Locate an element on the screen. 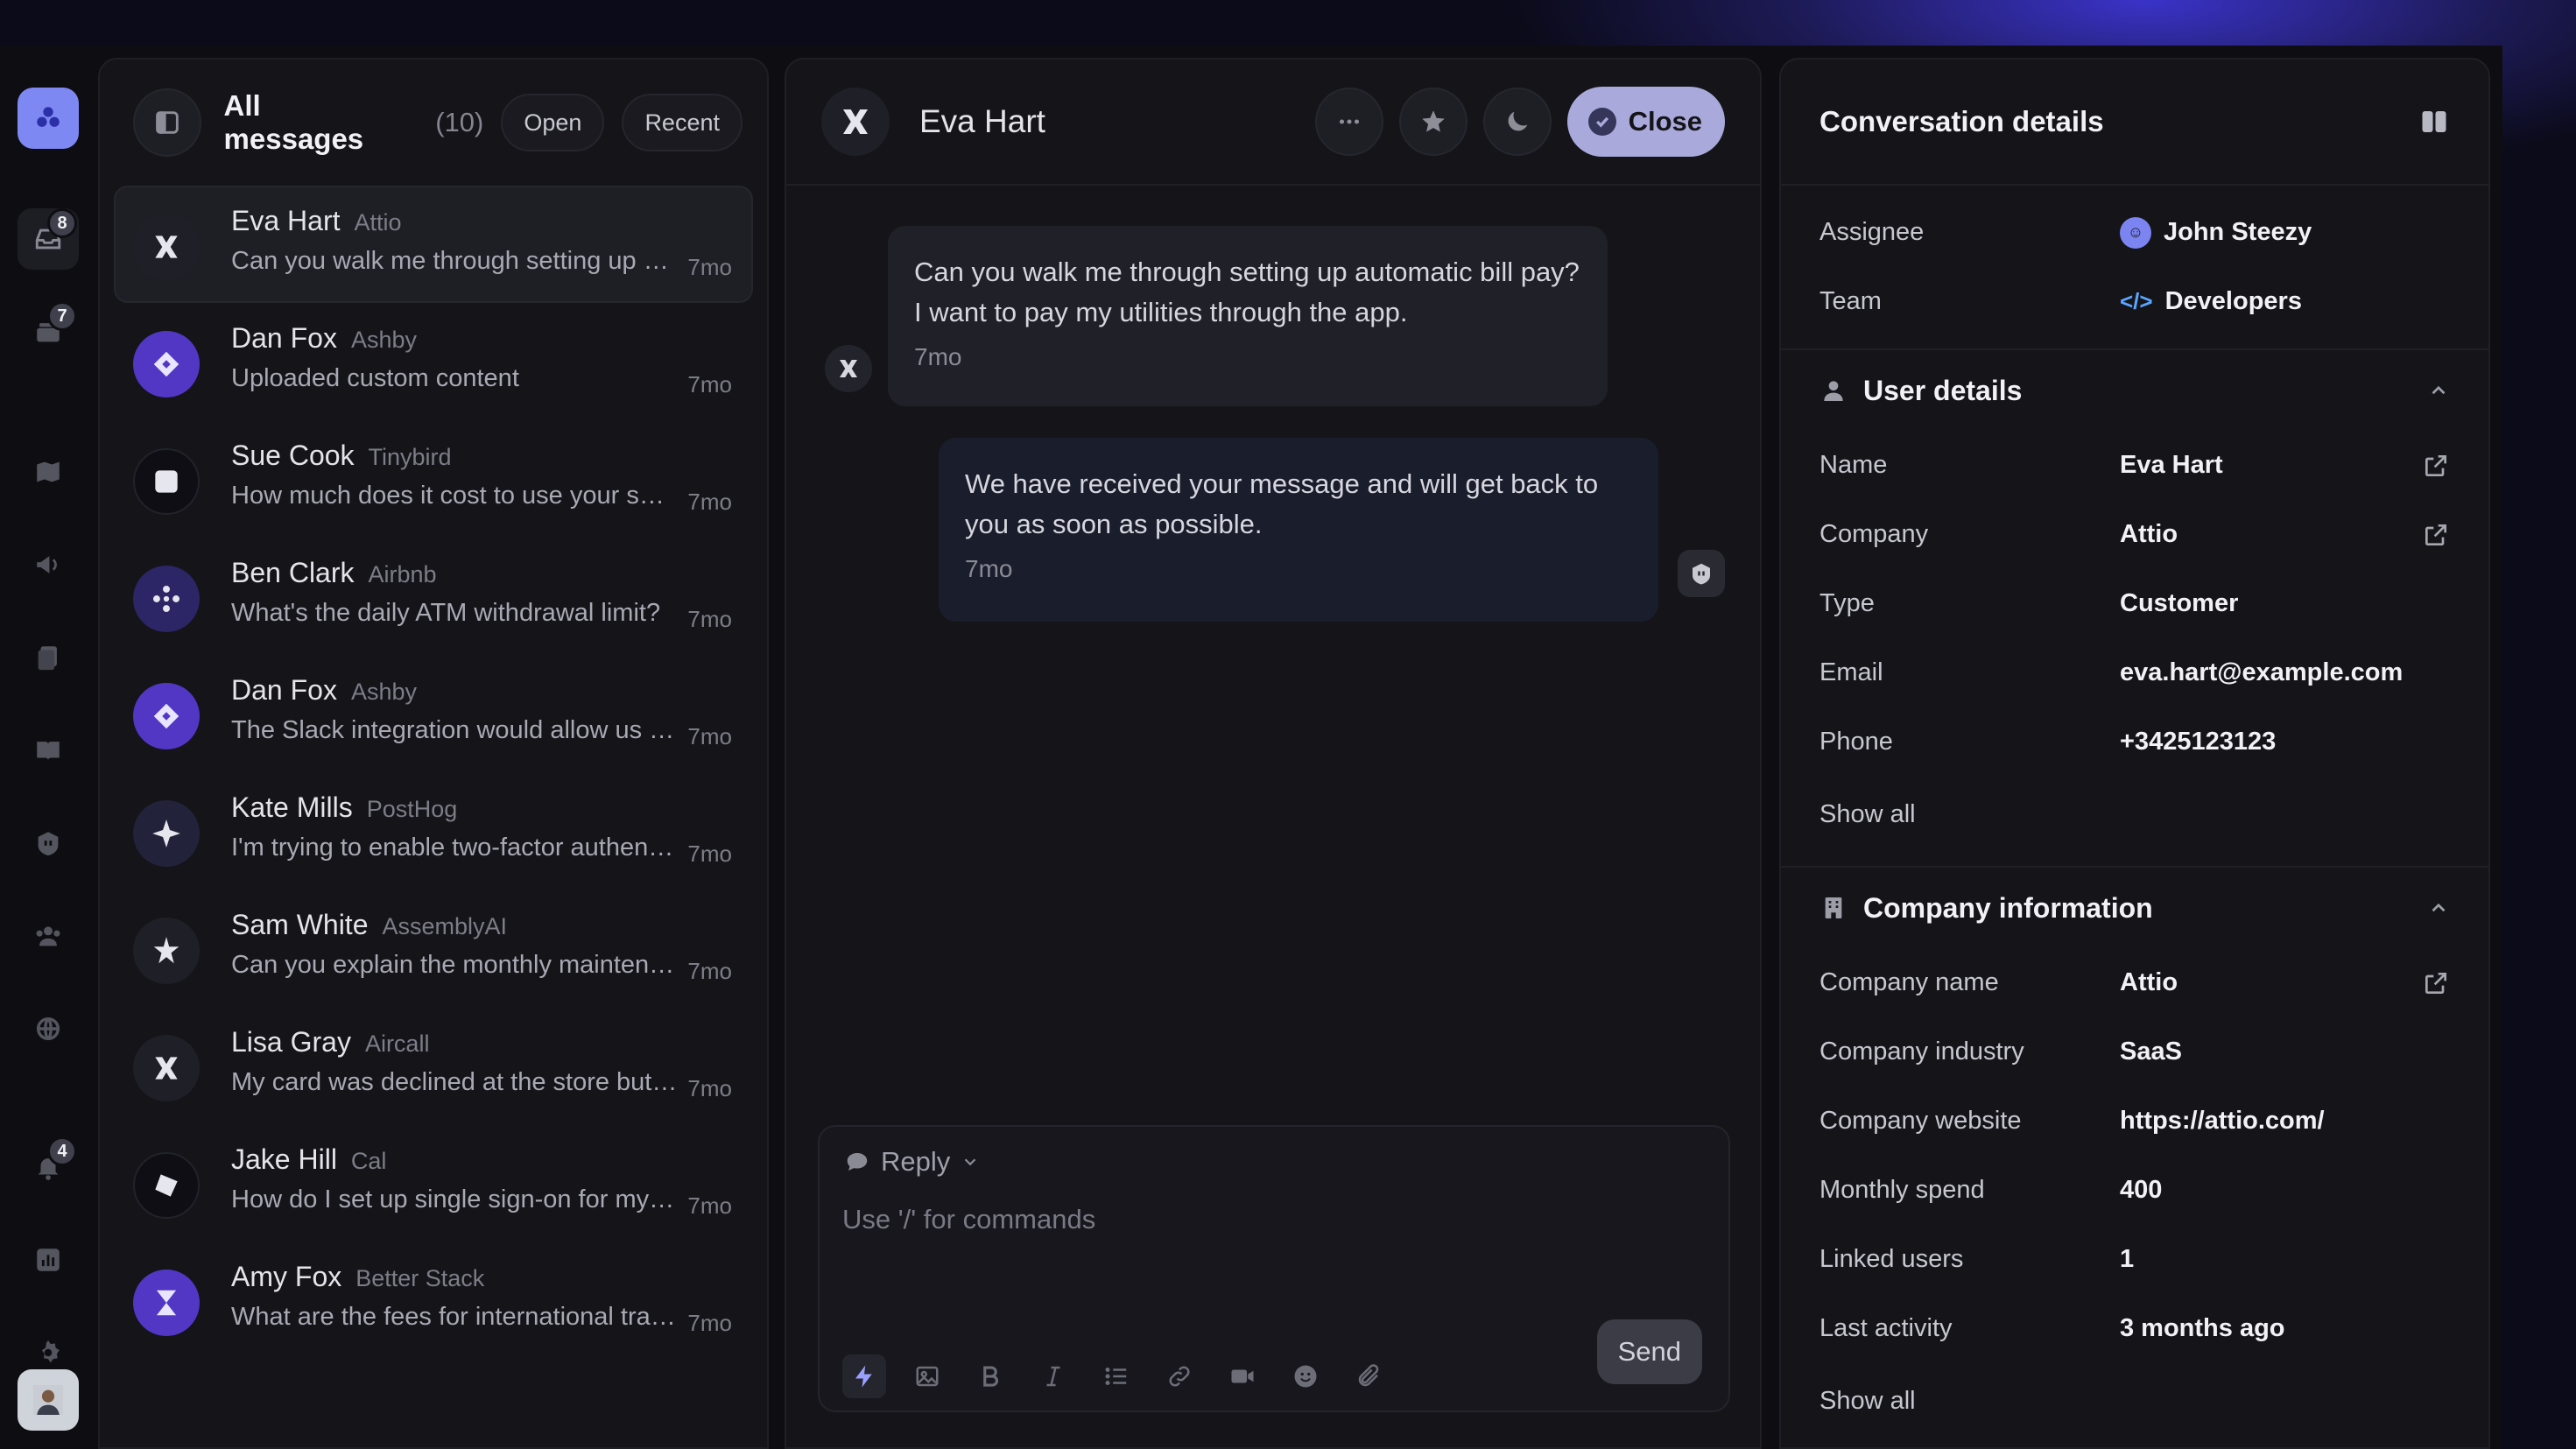 This screenshot has width=2576, height=1449. user-avatar is located at coordinates (48, 1400).